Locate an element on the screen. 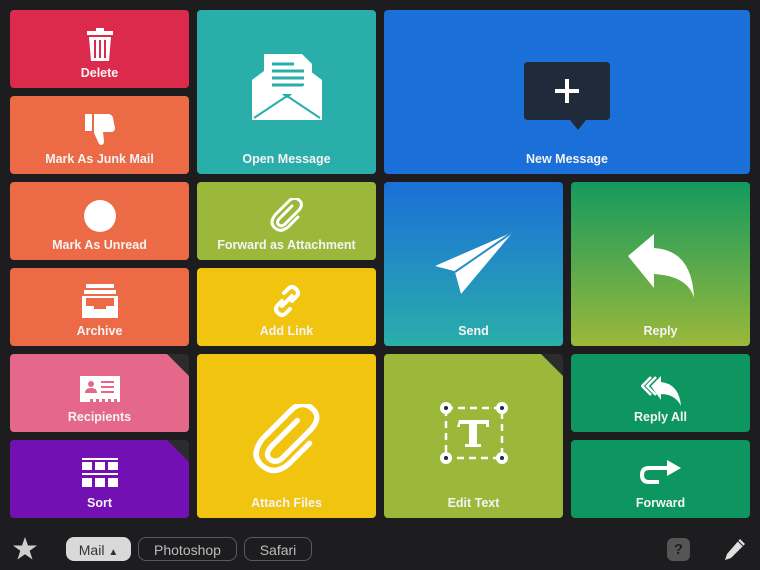 This screenshot has height=570, width=760. tab-safari: Safari is located at coordinates (278, 549).